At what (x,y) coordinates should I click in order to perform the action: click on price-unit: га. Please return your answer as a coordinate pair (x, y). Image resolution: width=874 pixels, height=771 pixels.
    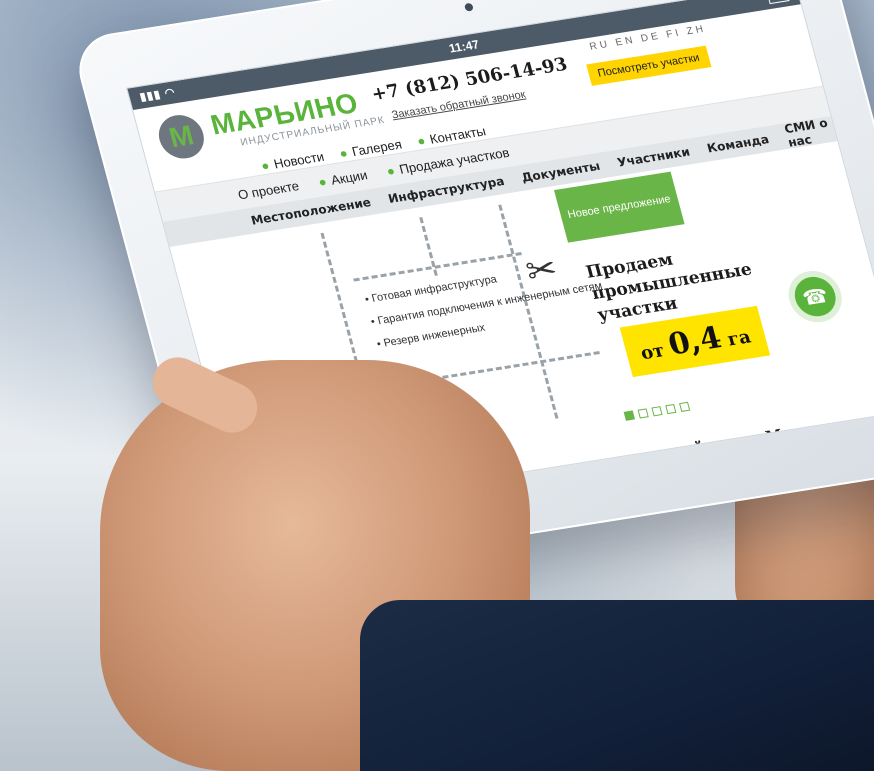
    Looking at the image, I should click on (739, 338).